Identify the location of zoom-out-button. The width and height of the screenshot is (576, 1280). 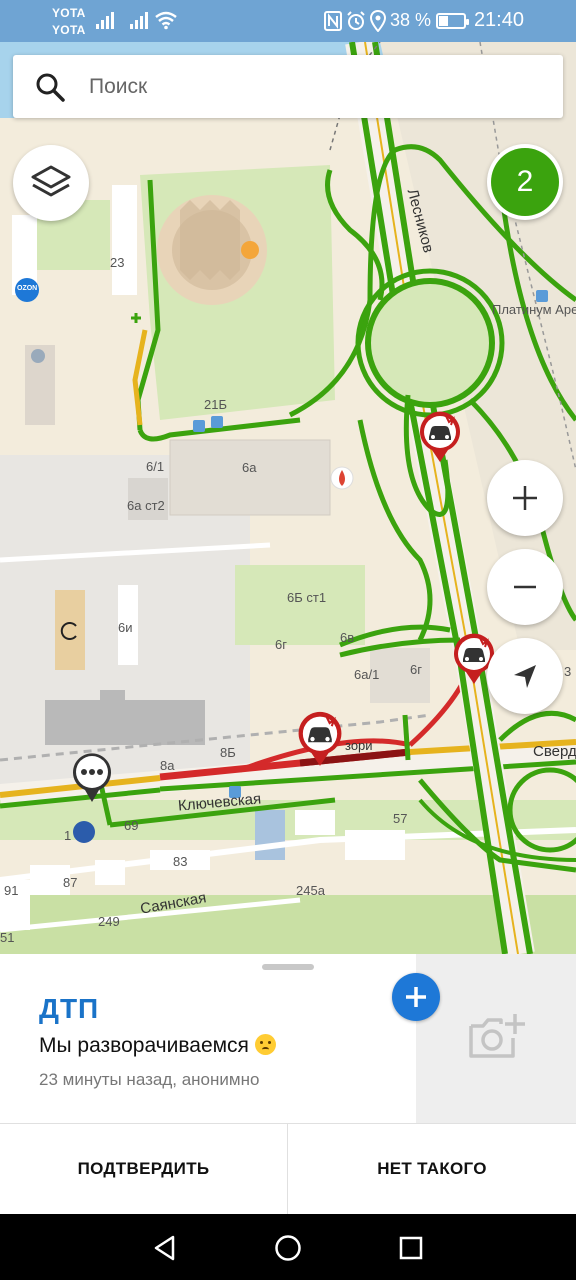
(525, 587).